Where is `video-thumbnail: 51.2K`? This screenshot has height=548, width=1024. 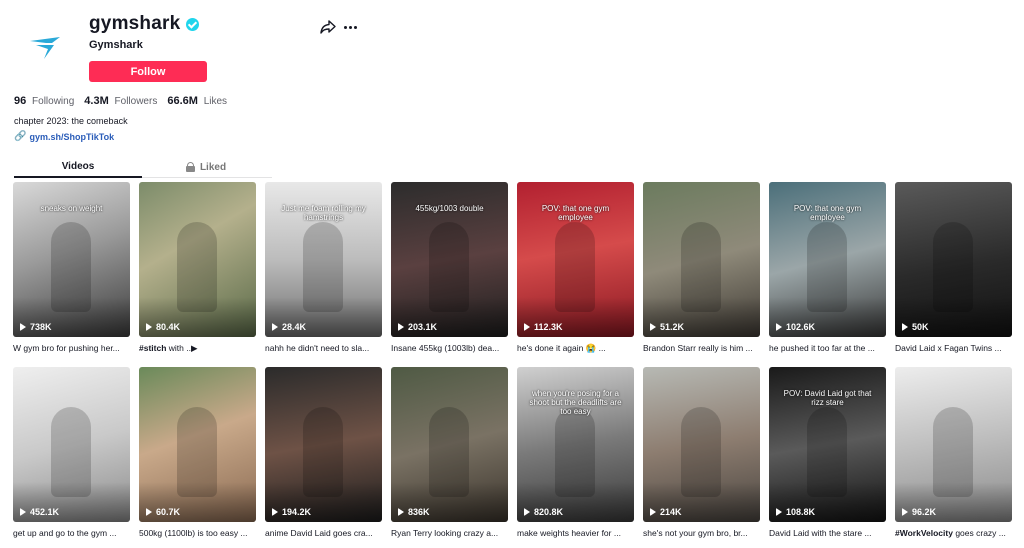
video-thumbnail: 51.2K is located at coordinates (701, 259).